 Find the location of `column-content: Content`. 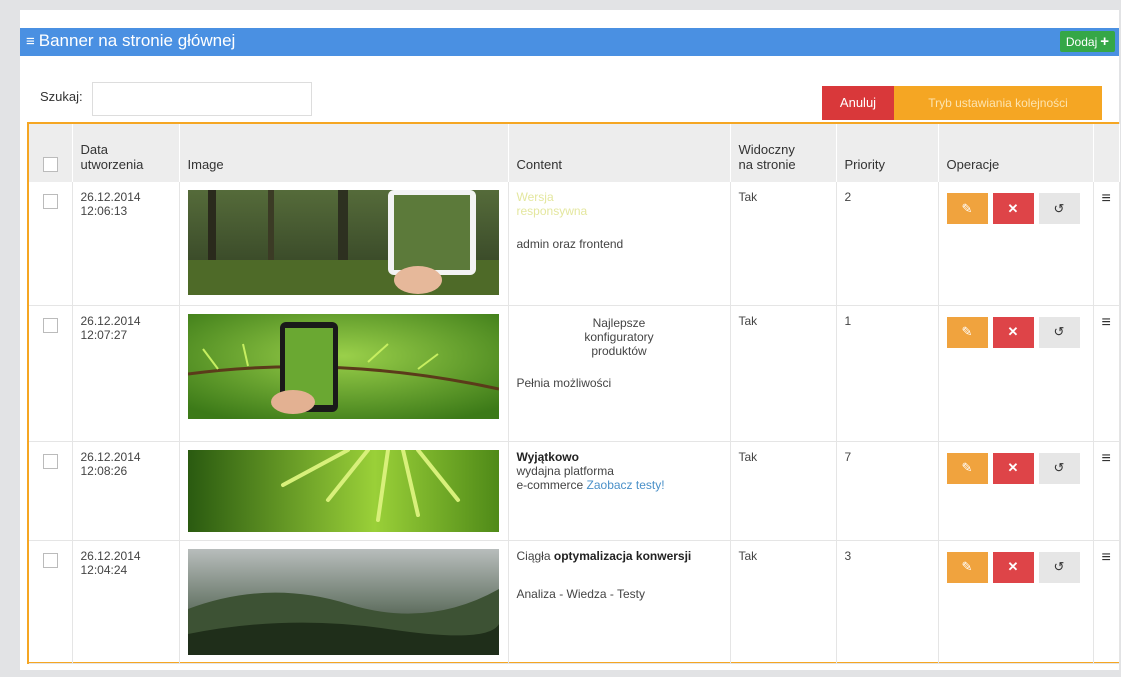

column-content: Content is located at coordinates (619, 153).